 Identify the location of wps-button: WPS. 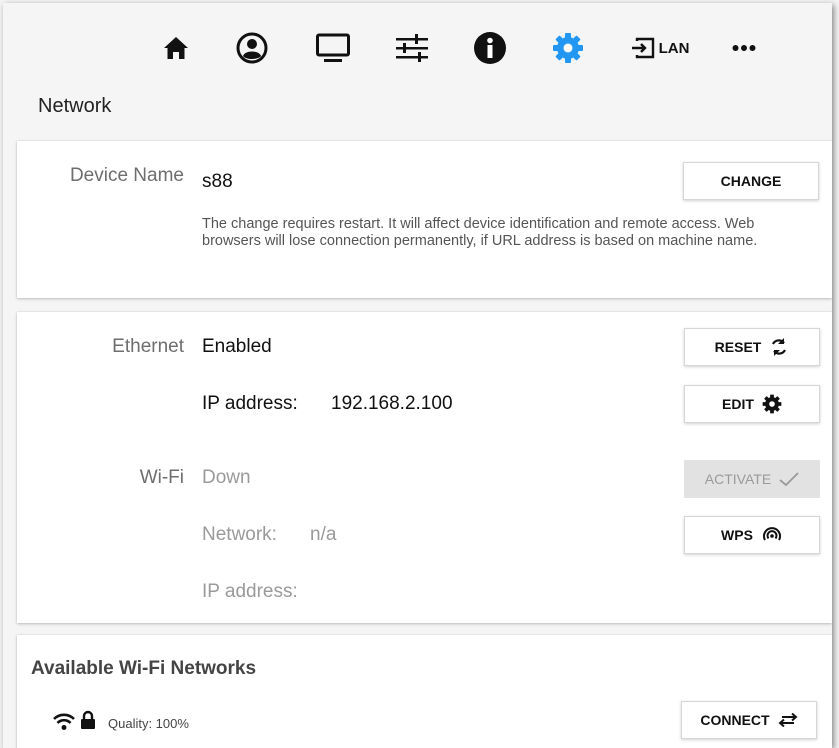
(752, 535).